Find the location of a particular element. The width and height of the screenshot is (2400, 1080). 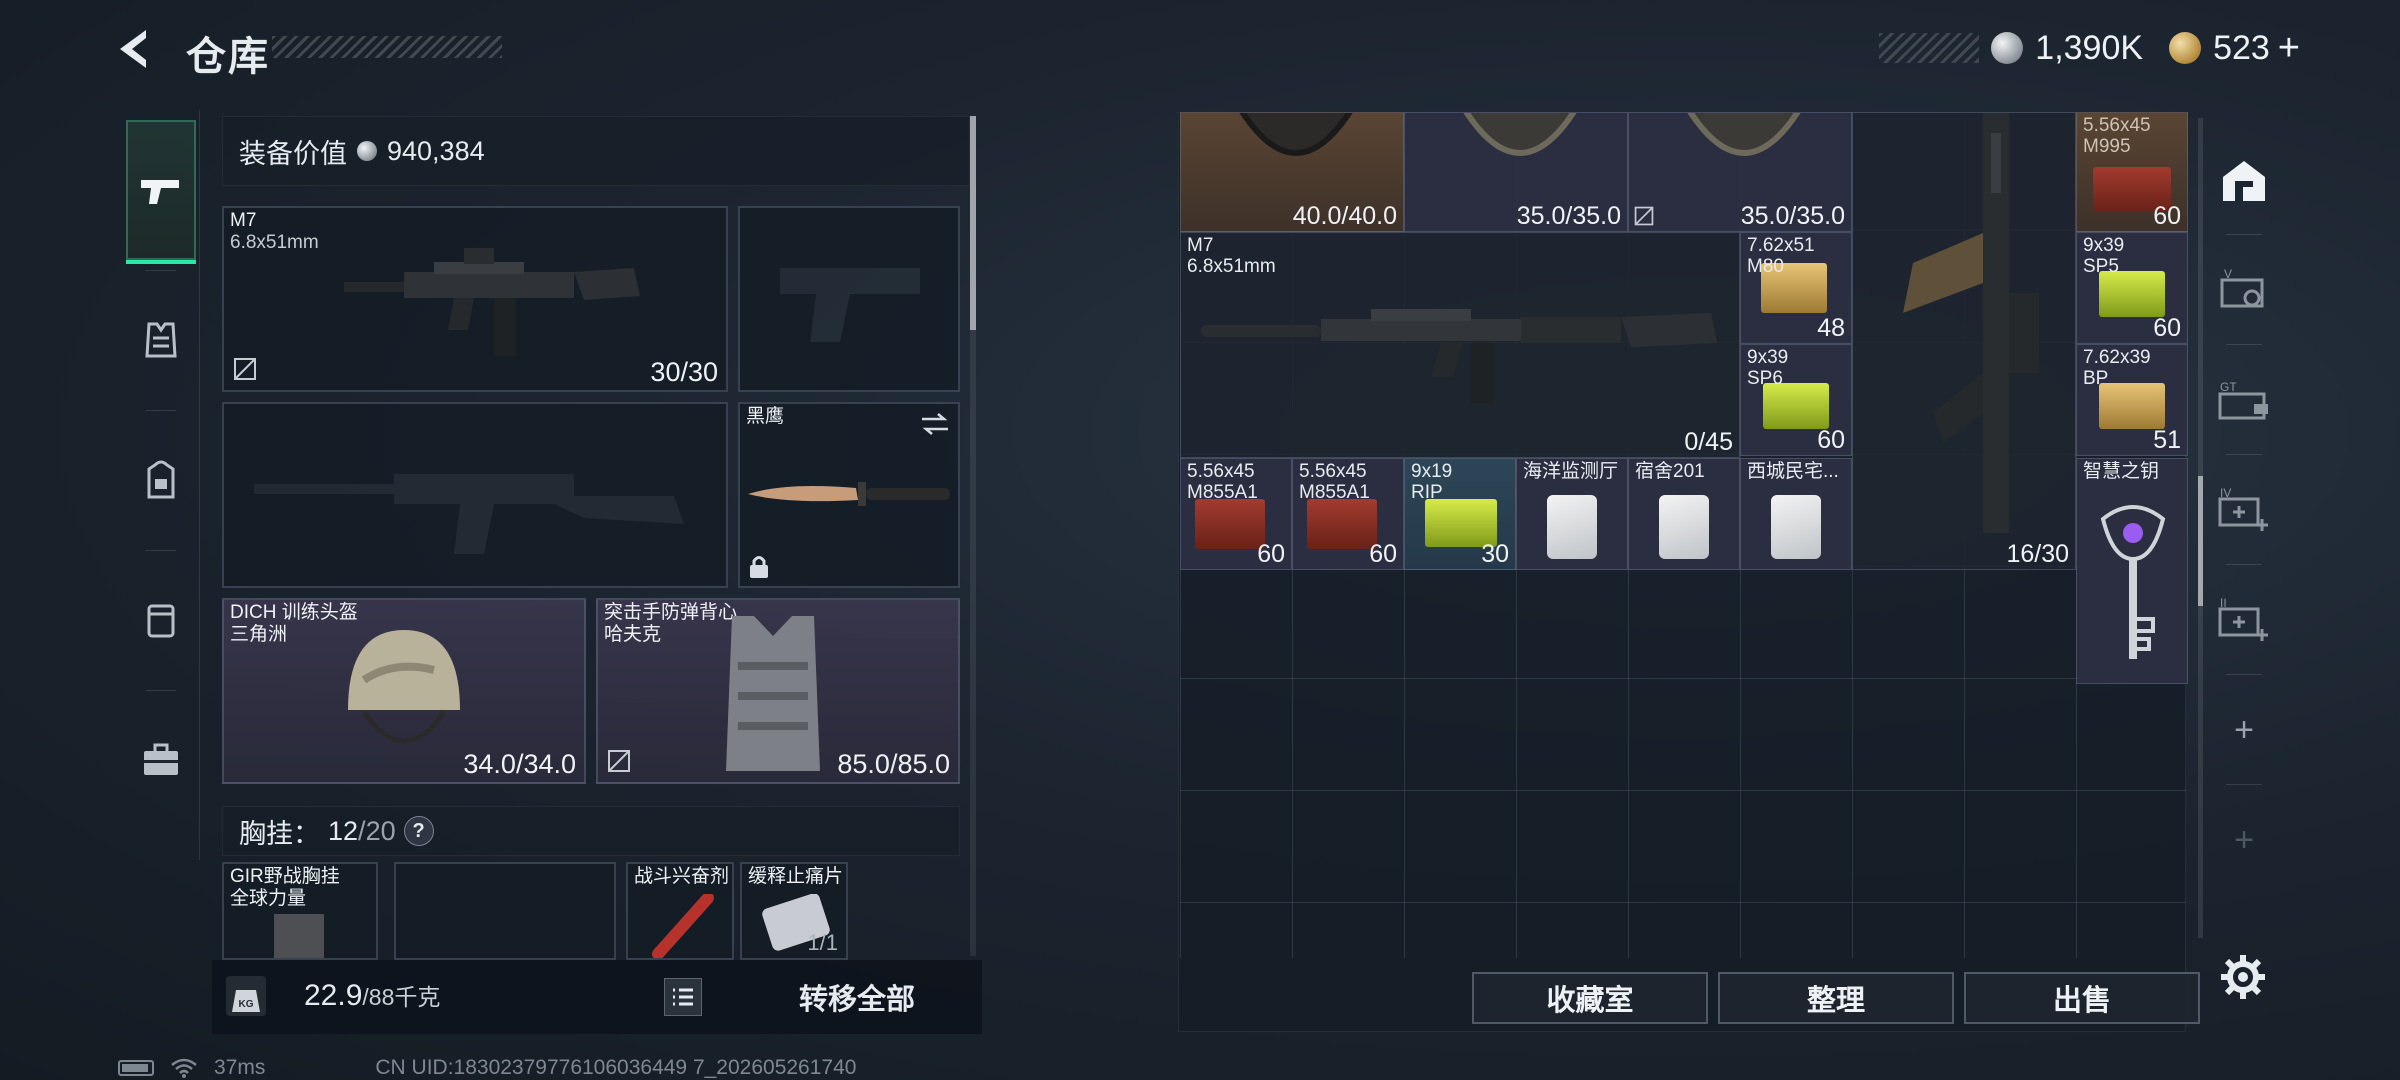

stash-scrollbar-thumb is located at coordinates (2200, 541).